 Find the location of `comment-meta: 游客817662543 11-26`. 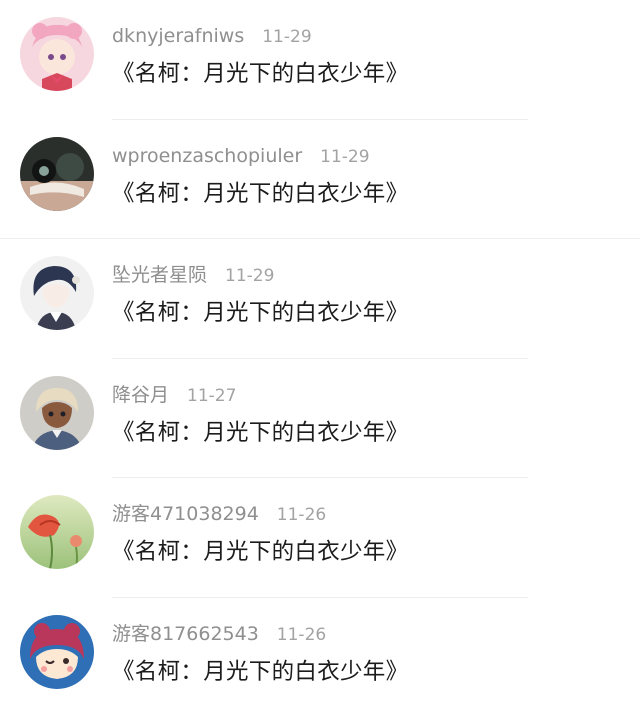

comment-meta: 游客817662543 11-26 is located at coordinates (219, 634).